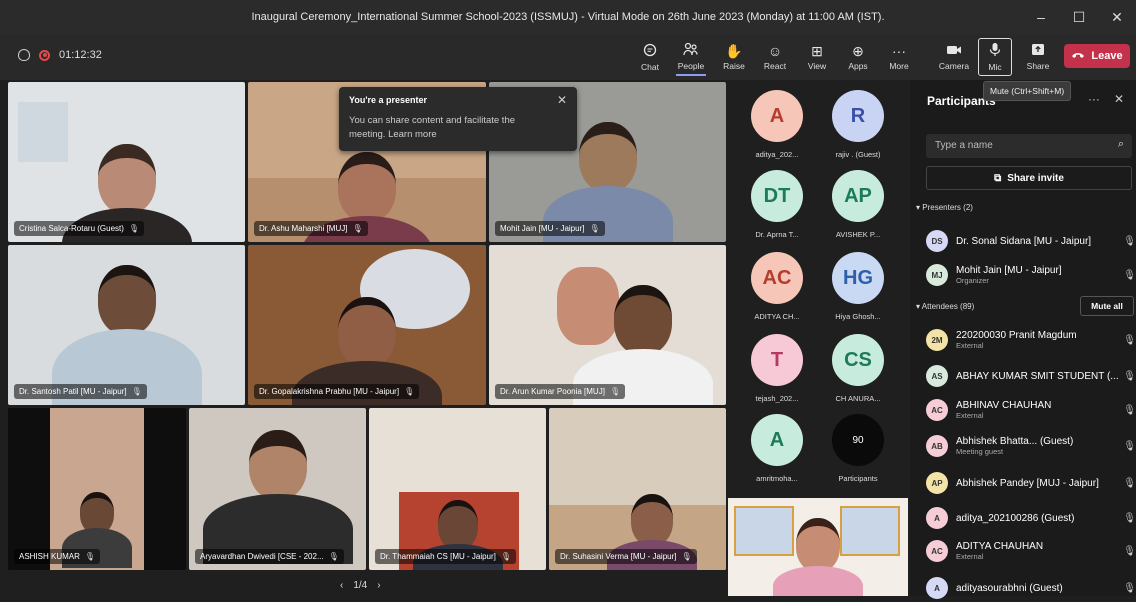 The width and height of the screenshot is (1136, 602). What do you see at coordinates (954, 51) in the screenshot?
I see `camera-icon` at bounding box center [954, 51].